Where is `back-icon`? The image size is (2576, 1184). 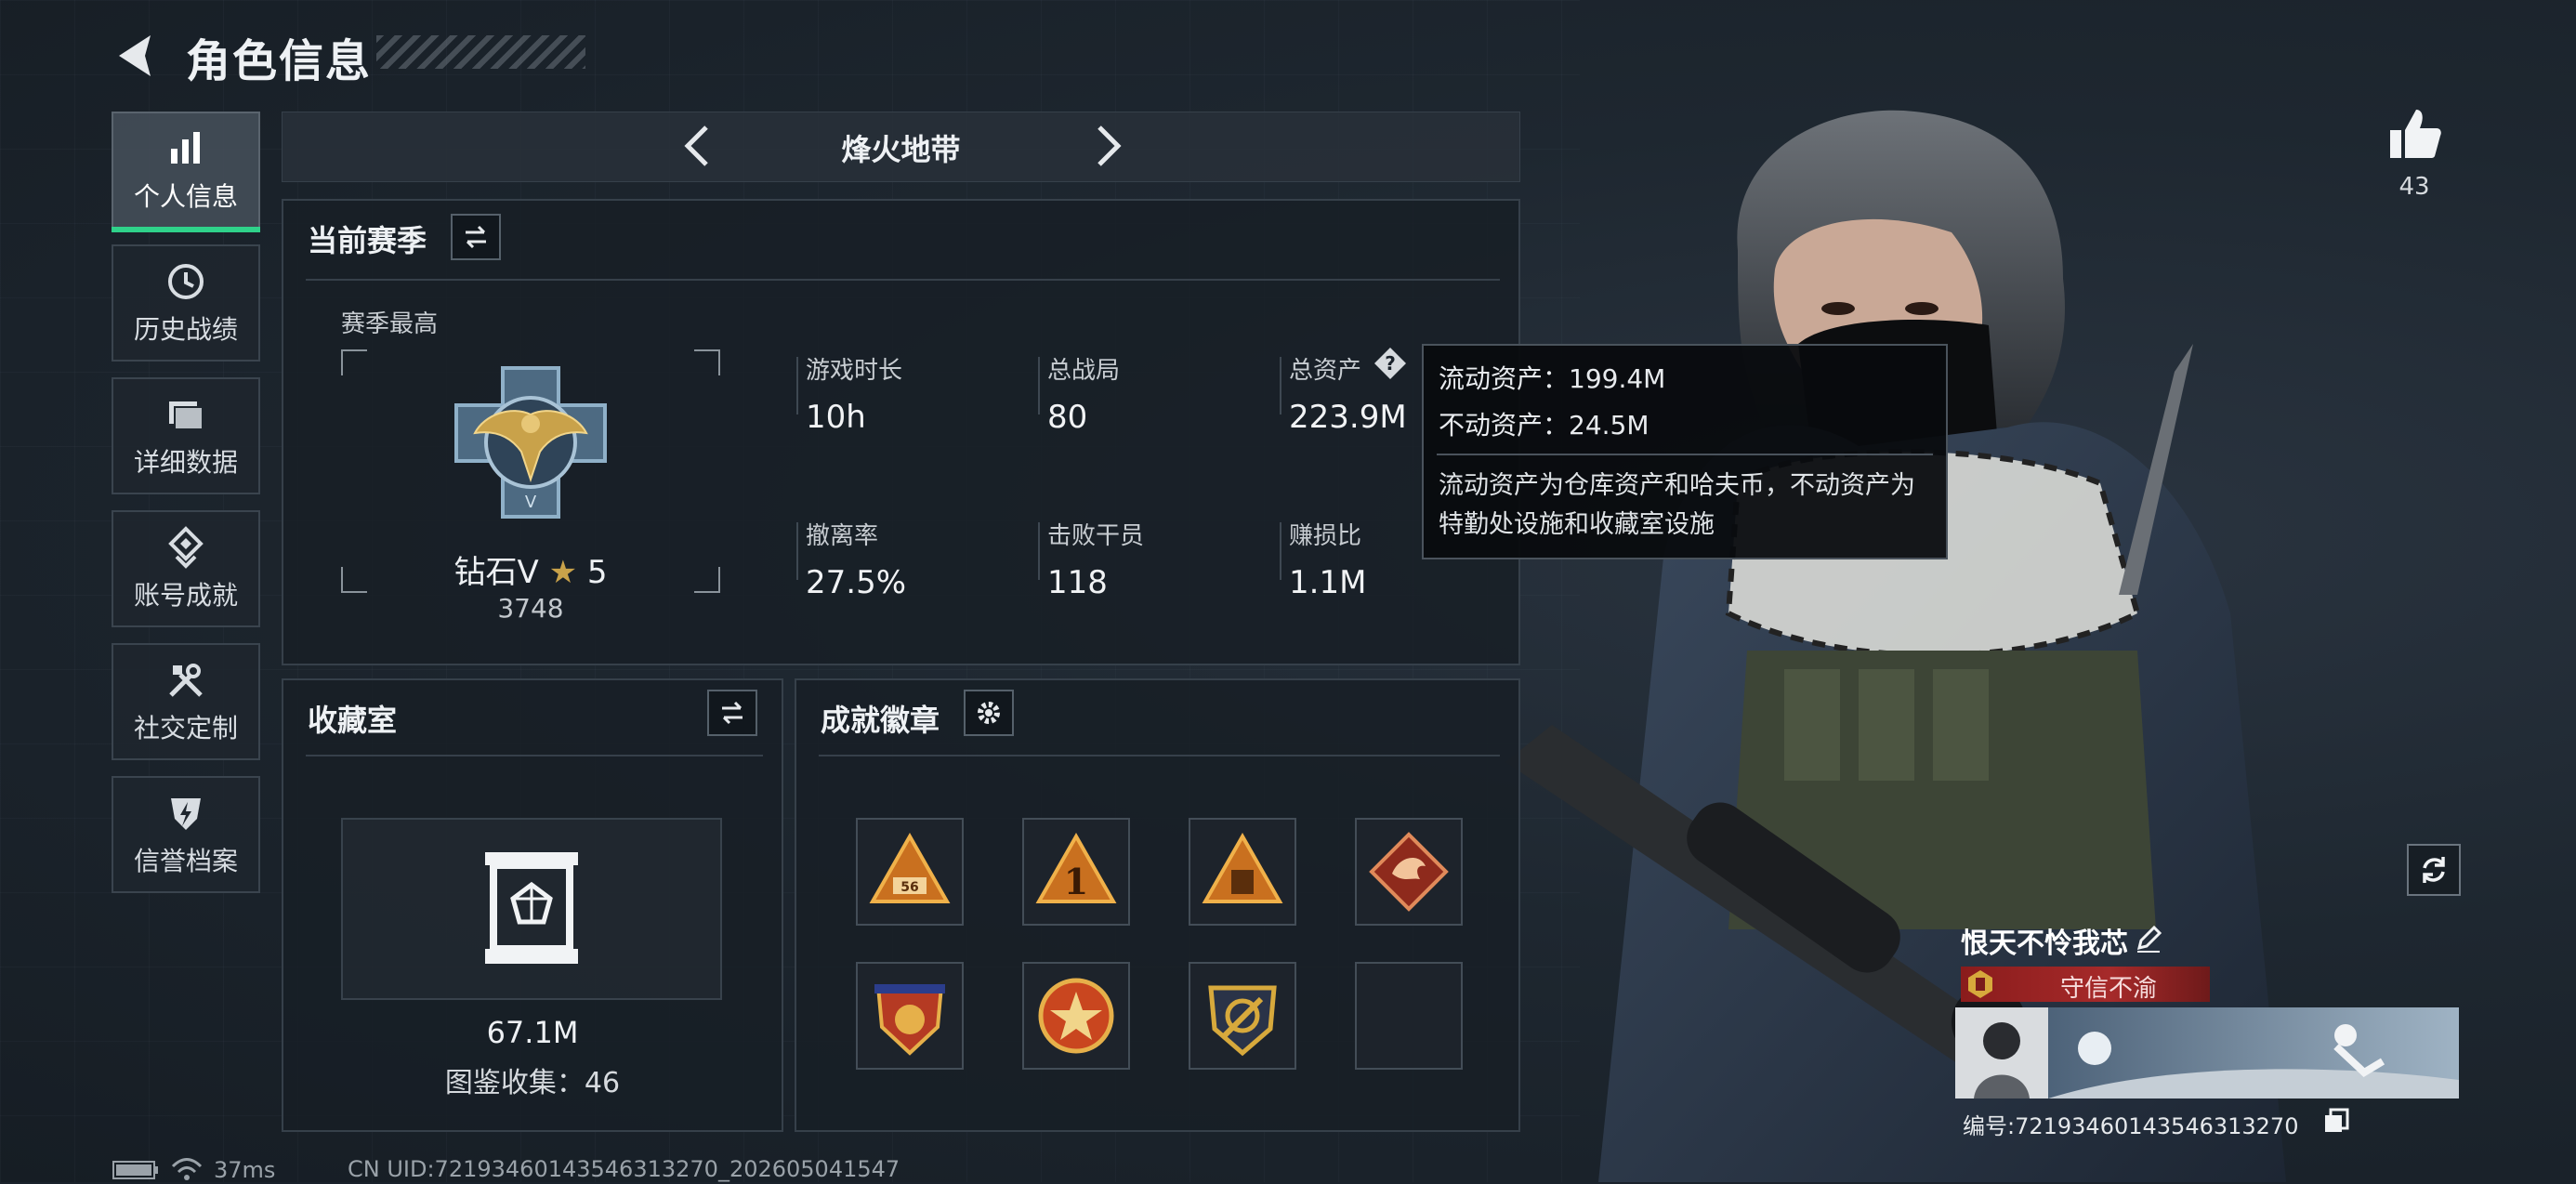
back-icon is located at coordinates (137, 56).